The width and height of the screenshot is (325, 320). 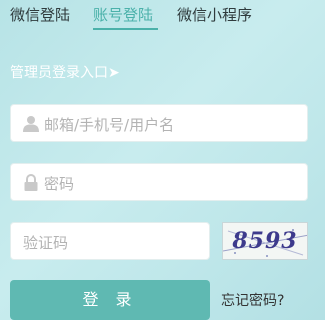 I want to click on username-field: 邮箱/手机号/用户名, so click(x=159, y=123).